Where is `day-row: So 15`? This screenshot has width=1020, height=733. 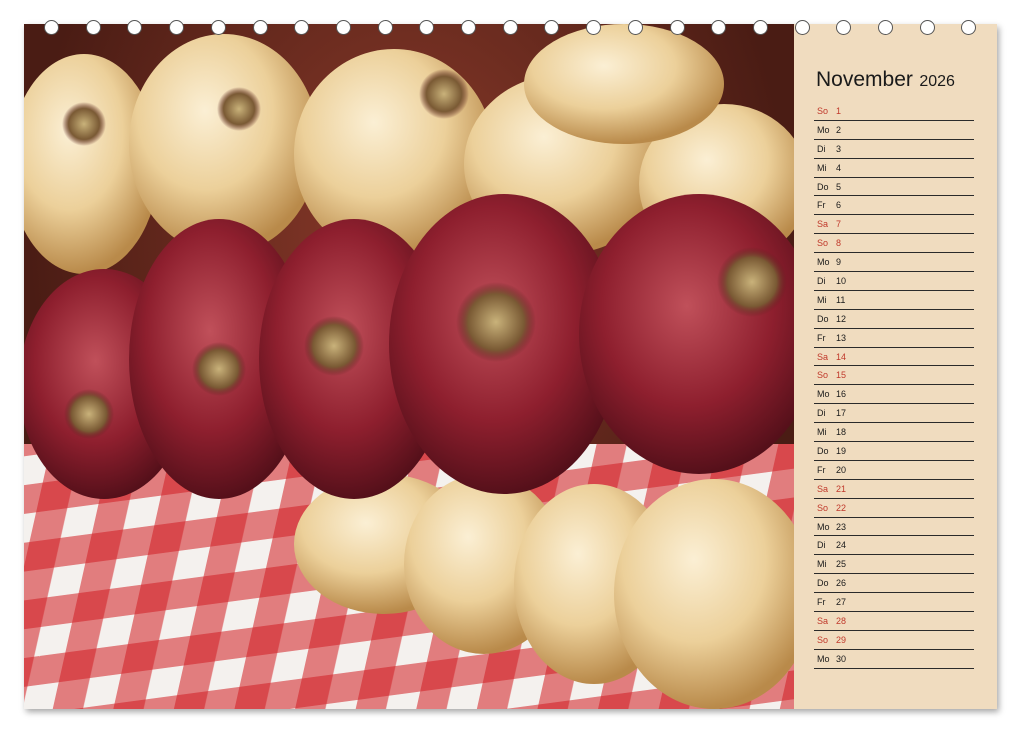 day-row: So 15 is located at coordinates (894, 376).